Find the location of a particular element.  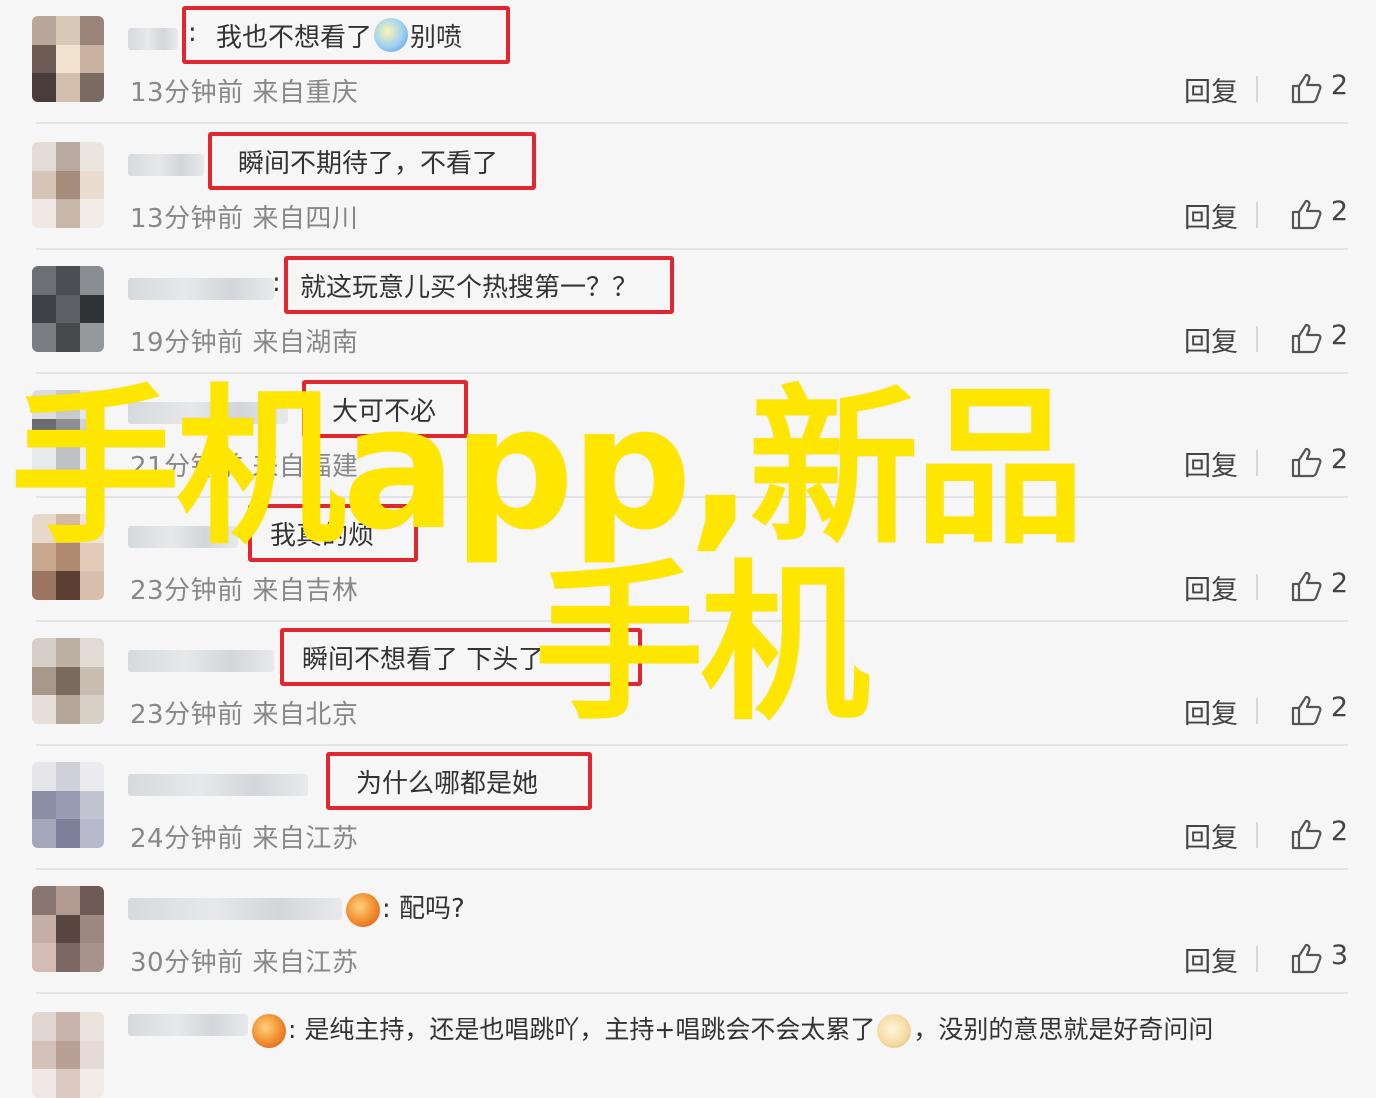

comment-text-line: : 是纯主持，还是也唱跳吖，主持+唱跳会不会太累了 ，没别的意思就是好奇问问 is located at coordinates (731, 1029).